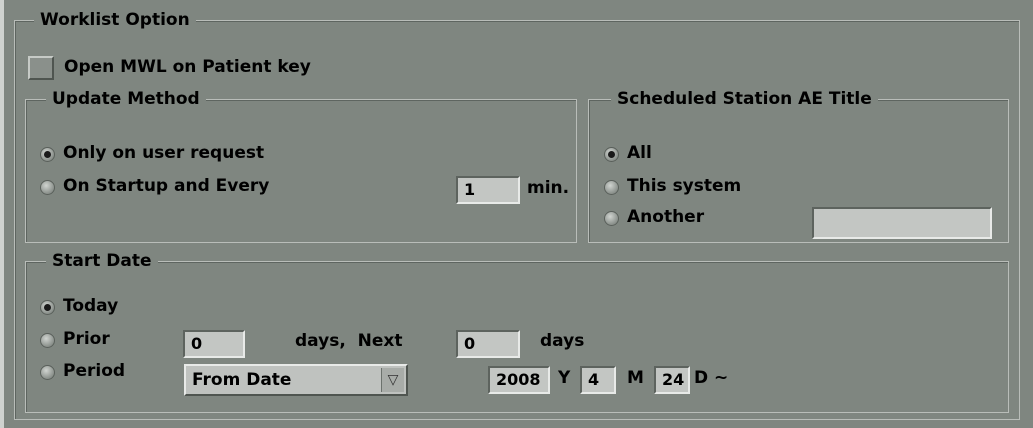  What do you see at coordinates (94, 371) in the screenshot?
I see `start-period-label: Period` at bounding box center [94, 371].